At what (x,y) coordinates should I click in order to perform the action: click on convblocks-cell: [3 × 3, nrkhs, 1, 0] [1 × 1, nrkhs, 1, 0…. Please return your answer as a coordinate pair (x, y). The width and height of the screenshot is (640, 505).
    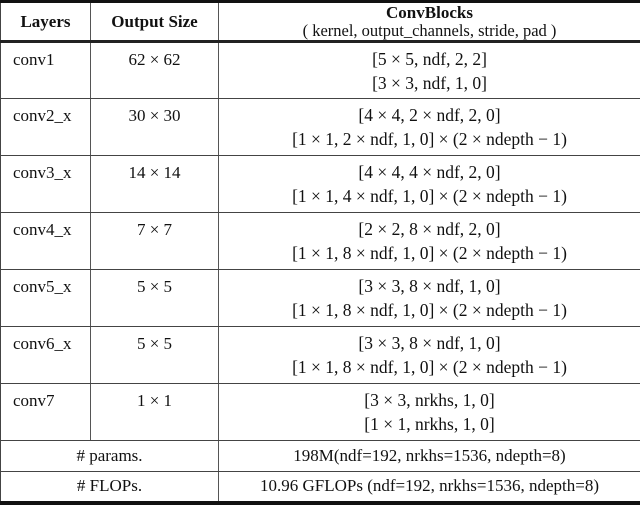
    Looking at the image, I should click on (429, 412).